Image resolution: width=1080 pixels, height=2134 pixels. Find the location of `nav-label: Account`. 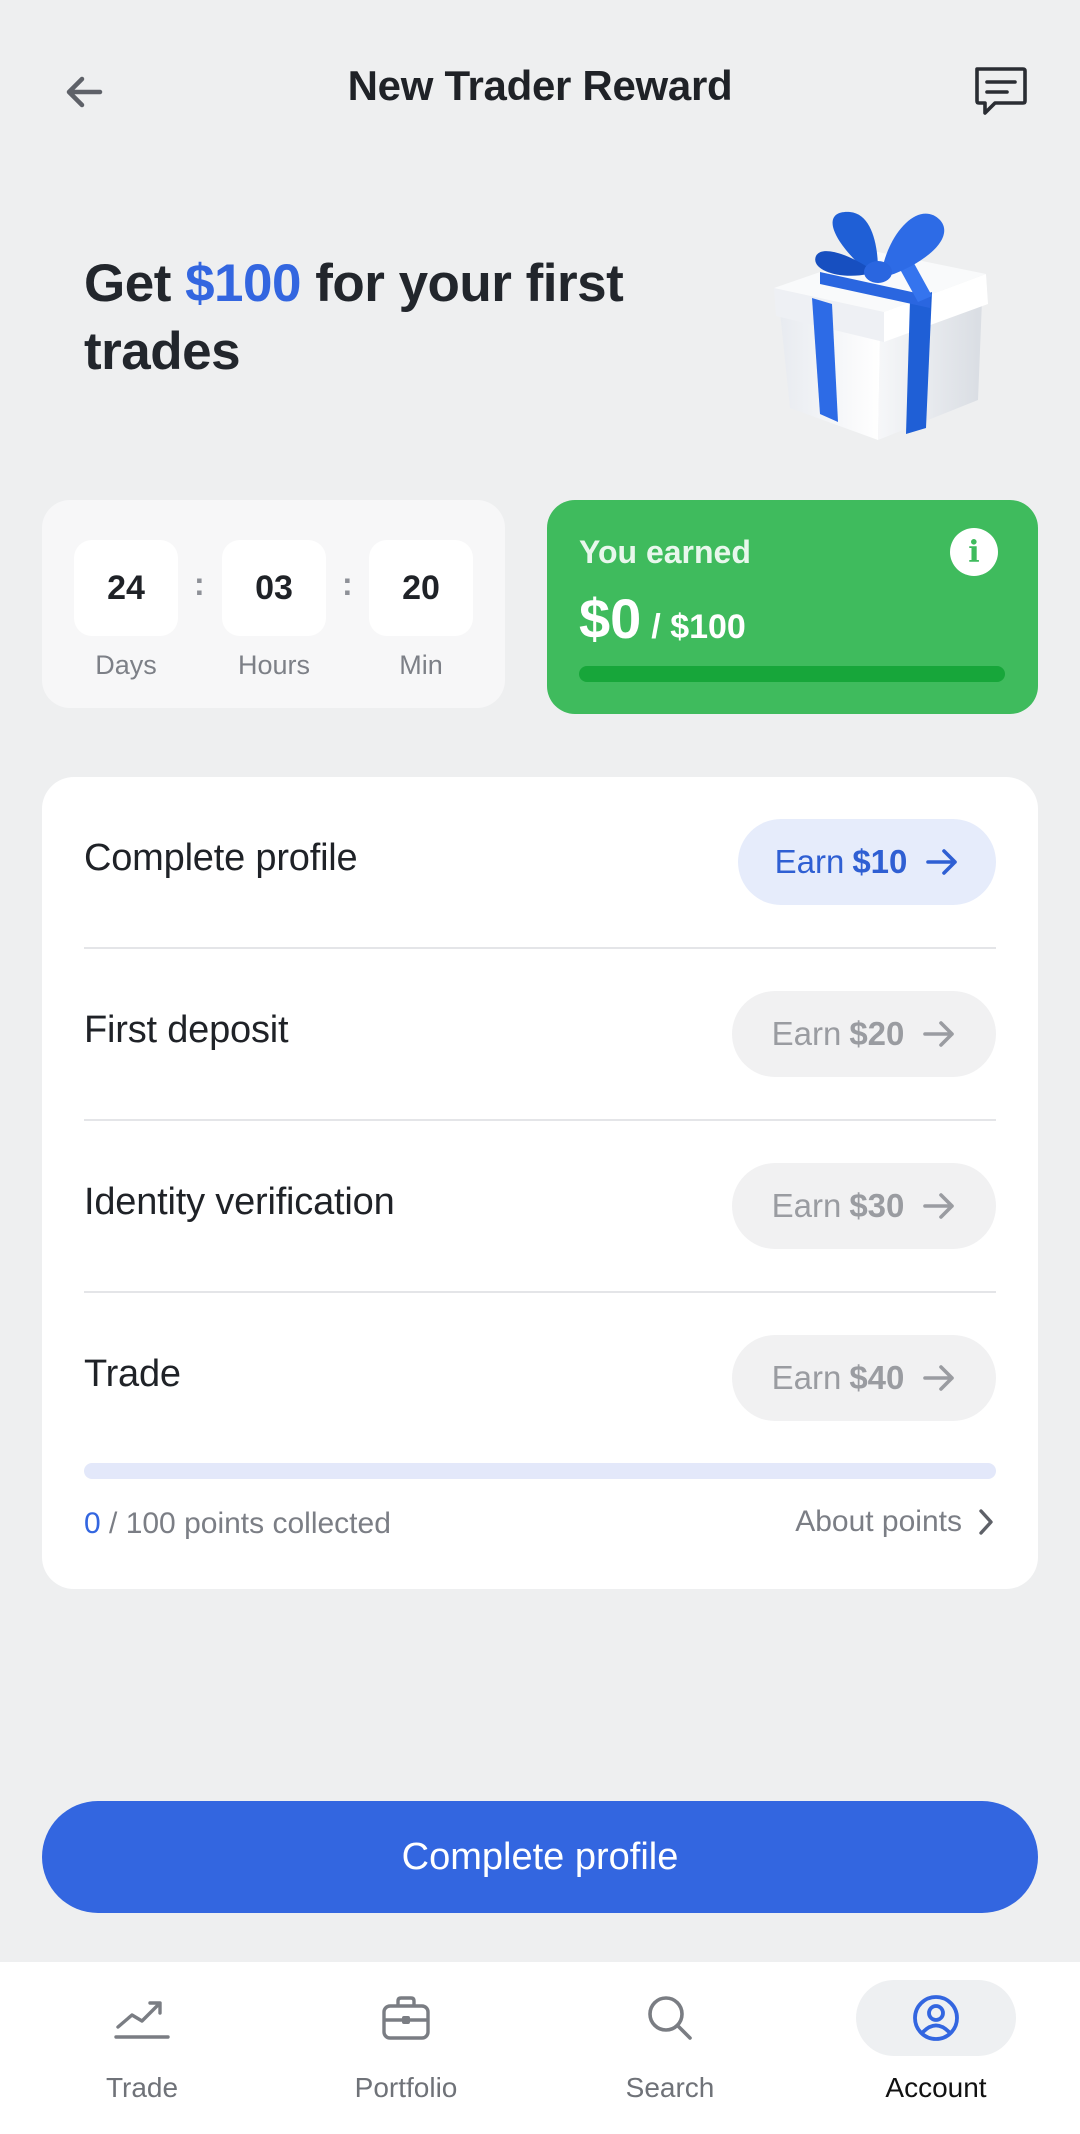

nav-label: Account is located at coordinates (936, 2087).